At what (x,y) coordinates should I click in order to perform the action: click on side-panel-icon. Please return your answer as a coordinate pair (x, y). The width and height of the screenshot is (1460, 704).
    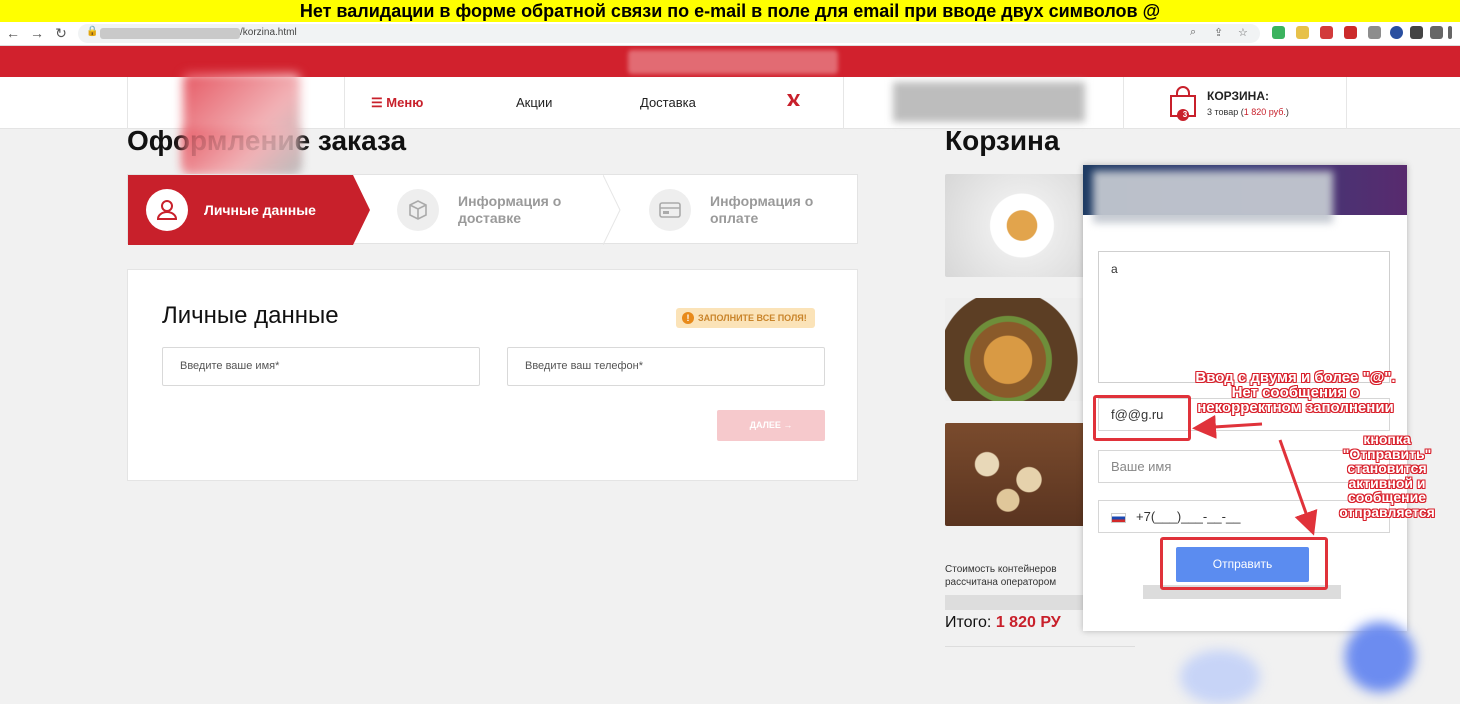
    Looking at the image, I should click on (1436, 32).